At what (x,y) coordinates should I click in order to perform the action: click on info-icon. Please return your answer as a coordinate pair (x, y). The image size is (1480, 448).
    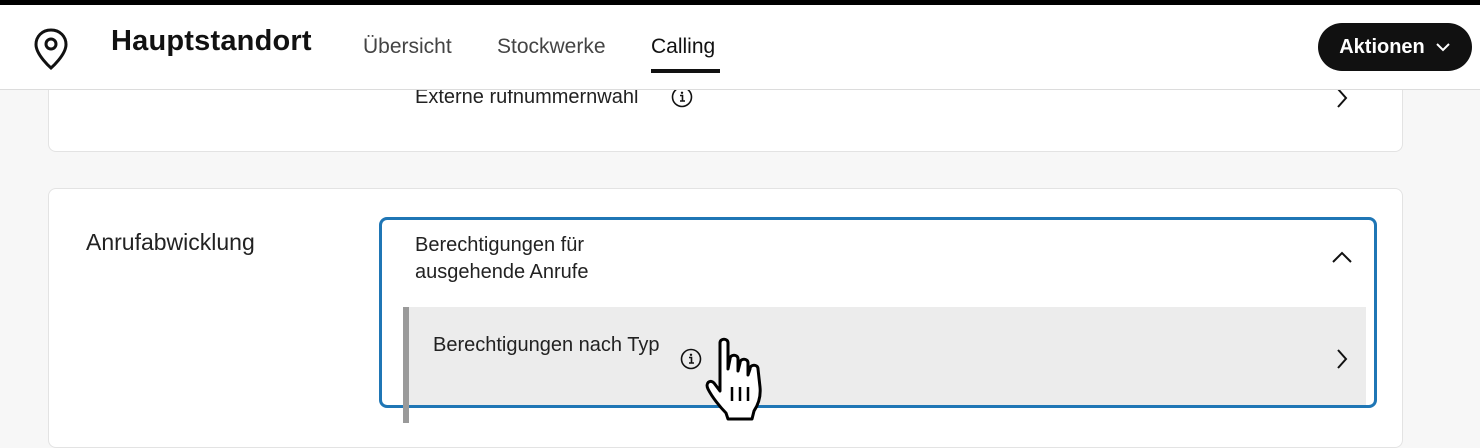
    Looking at the image, I should click on (691, 359).